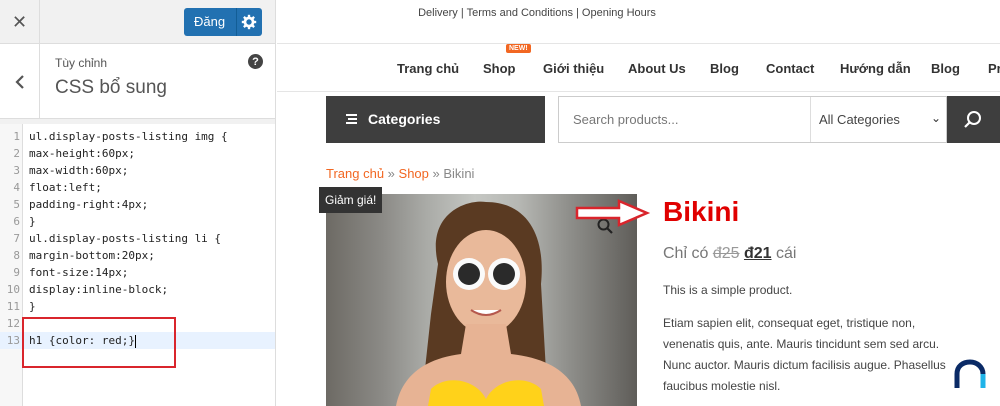  Describe the element at coordinates (137, 187) in the screenshot. I see `code-line: 4 float:left;` at that location.